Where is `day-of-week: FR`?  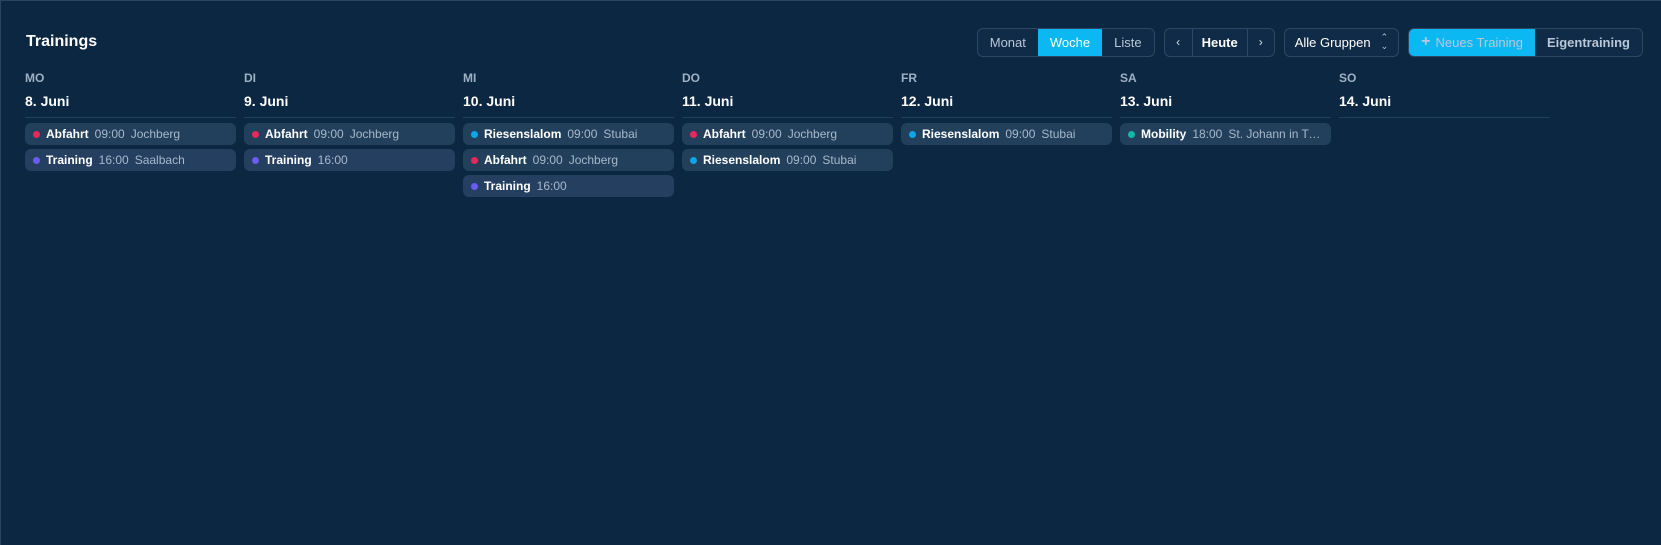 day-of-week: FR is located at coordinates (909, 78).